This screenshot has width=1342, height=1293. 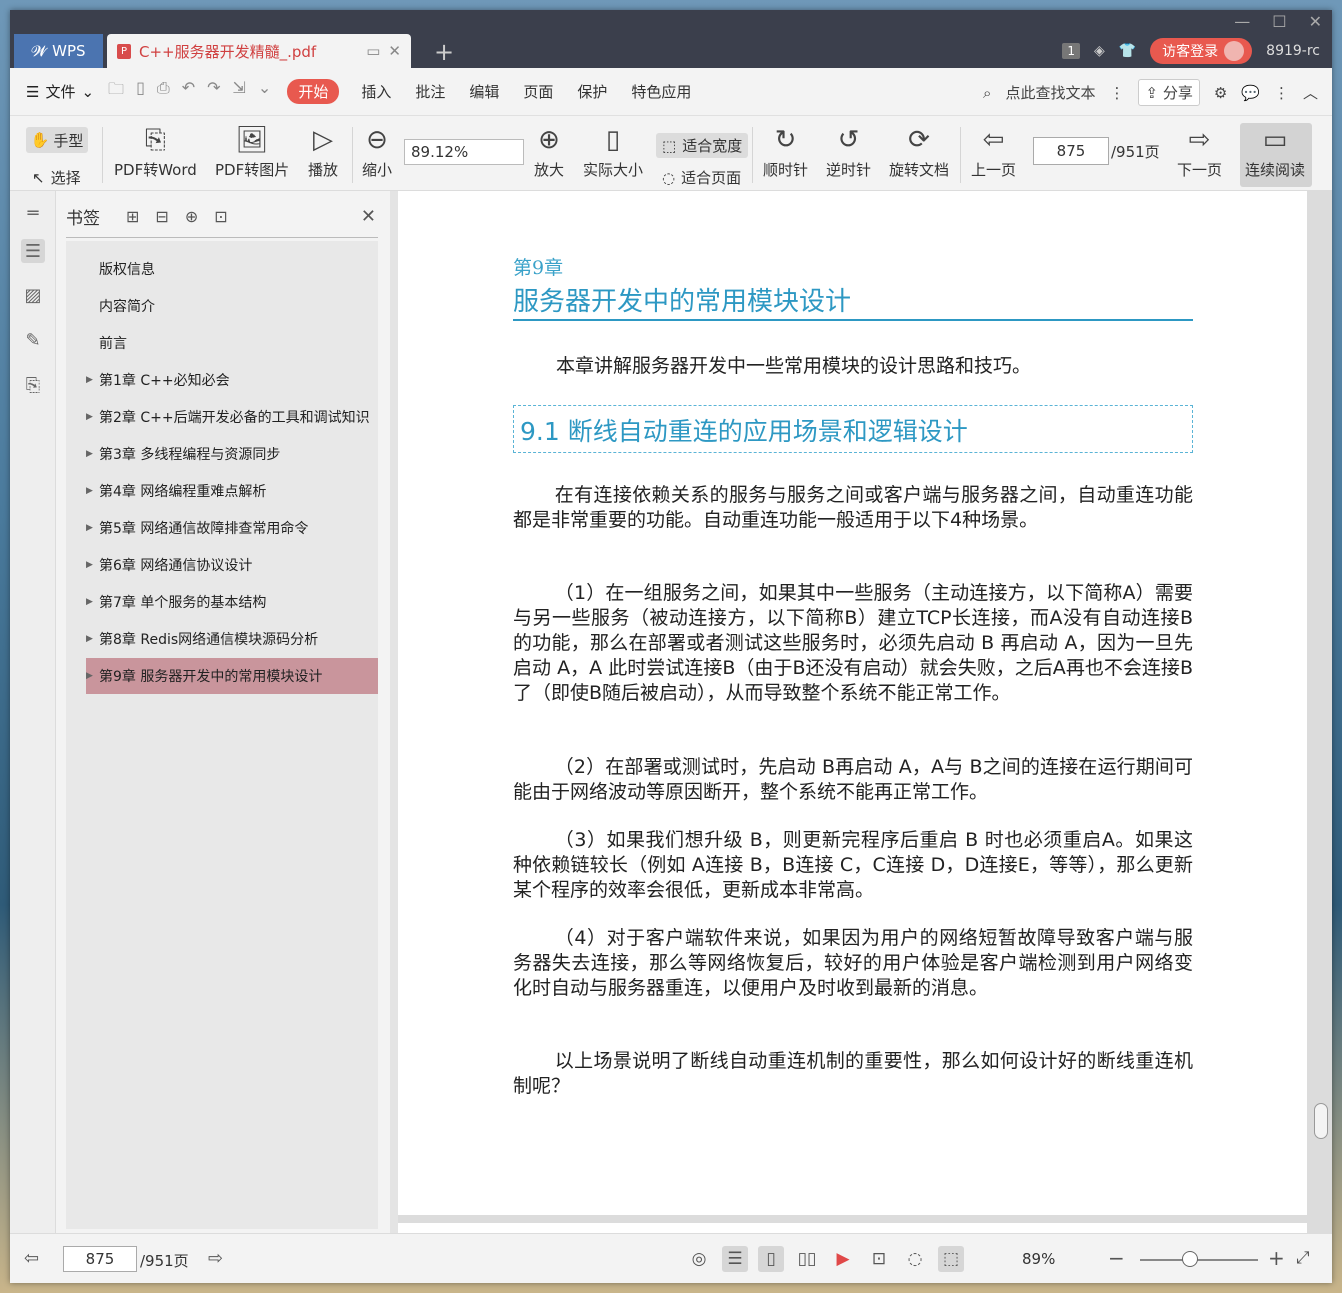 I want to click on status-page-input: 875, so click(x=100, y=1259).